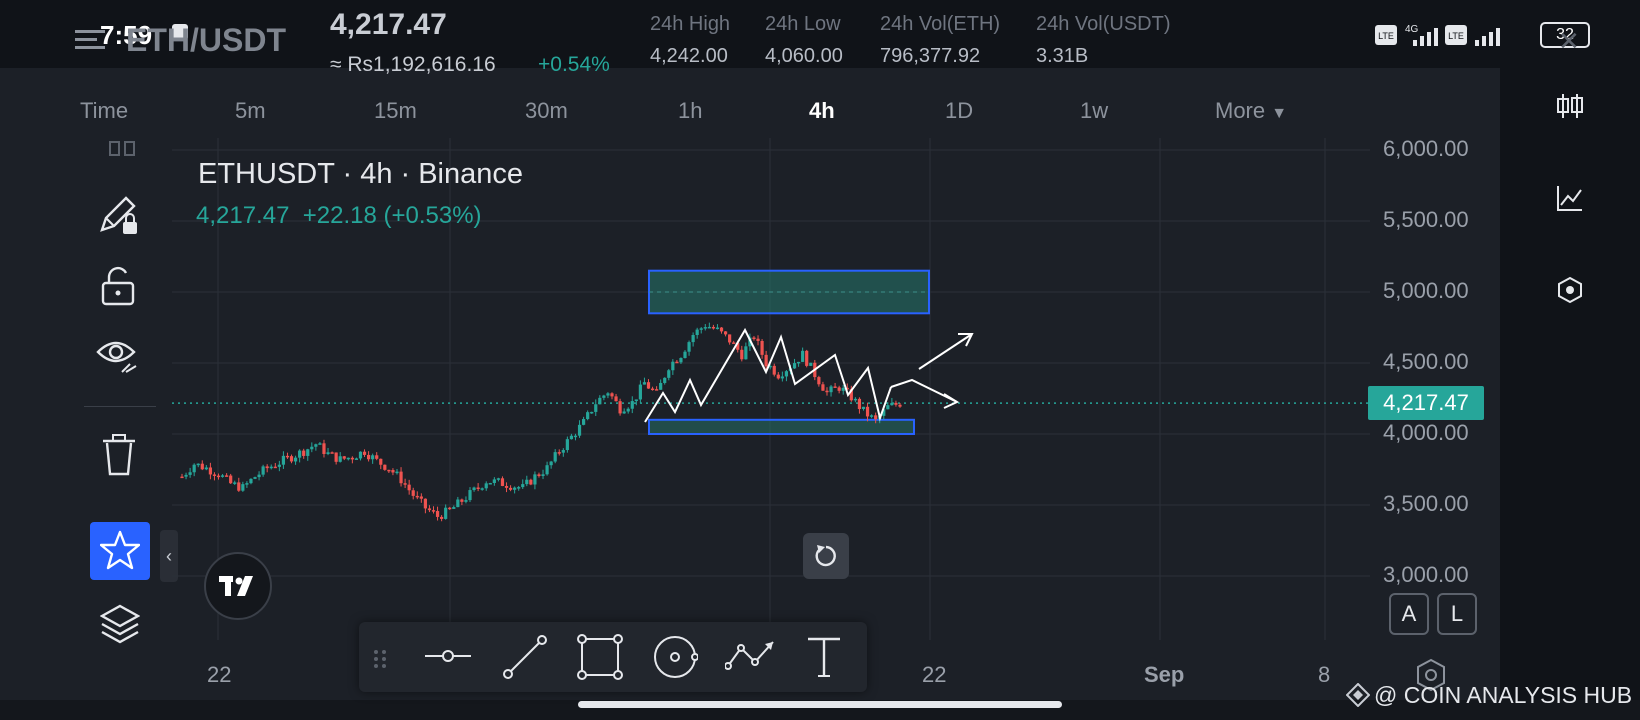  Describe the element at coordinates (238, 586) in the screenshot. I see `tradingview-logo` at that location.